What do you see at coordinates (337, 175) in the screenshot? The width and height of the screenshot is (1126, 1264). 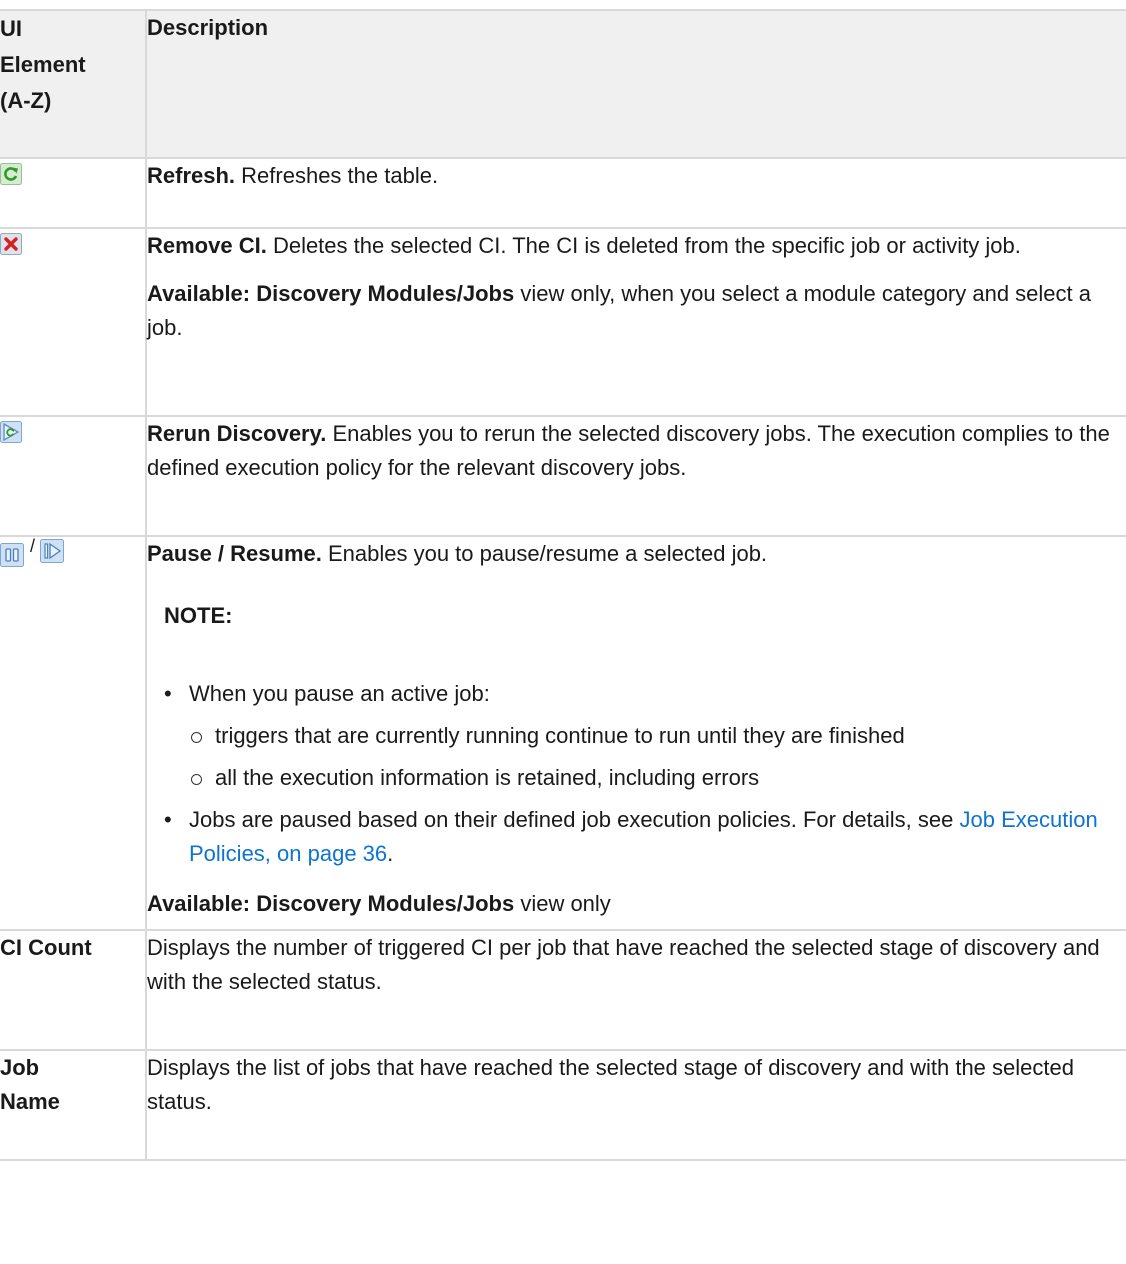 I see `desc-refresh: Refreshes the table.` at bounding box center [337, 175].